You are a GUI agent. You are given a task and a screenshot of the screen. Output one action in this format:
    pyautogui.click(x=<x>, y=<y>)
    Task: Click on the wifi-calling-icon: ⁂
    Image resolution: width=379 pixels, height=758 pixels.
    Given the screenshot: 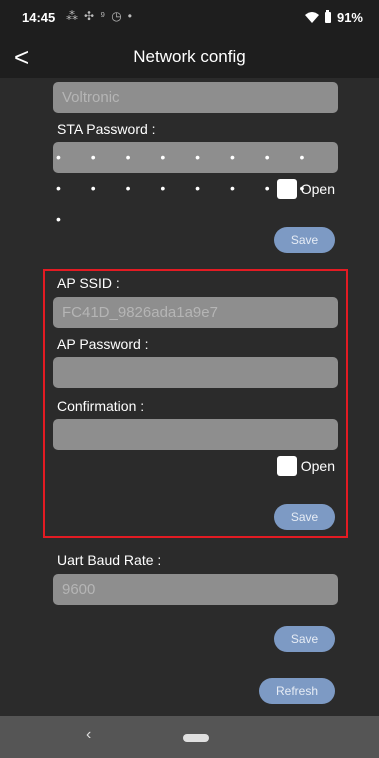 What is the action you would take?
    pyautogui.click(x=75, y=16)
    